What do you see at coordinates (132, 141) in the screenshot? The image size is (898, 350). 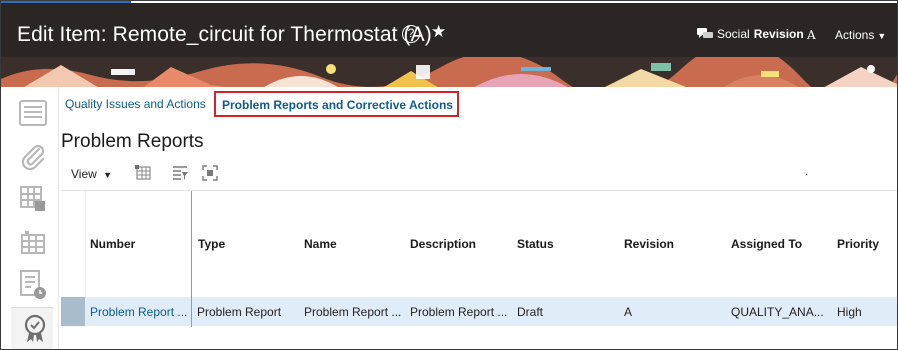 I see `section-title: Problem Reports` at bounding box center [132, 141].